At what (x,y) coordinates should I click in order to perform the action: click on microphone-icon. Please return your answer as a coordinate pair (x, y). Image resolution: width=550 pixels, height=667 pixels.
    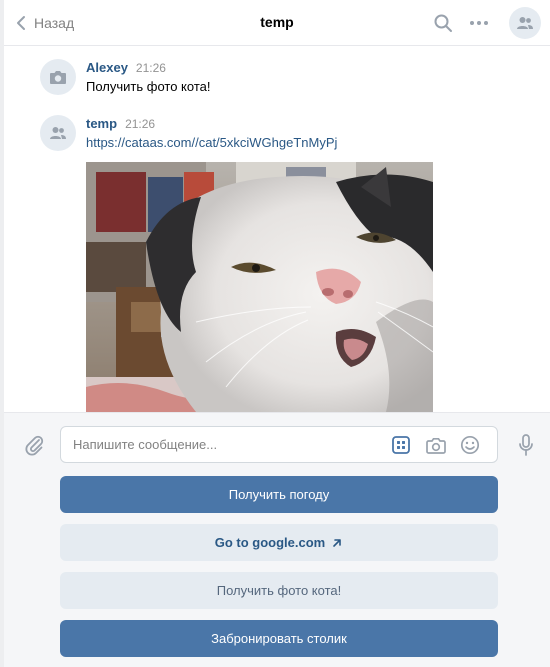
    Looking at the image, I should click on (526, 445).